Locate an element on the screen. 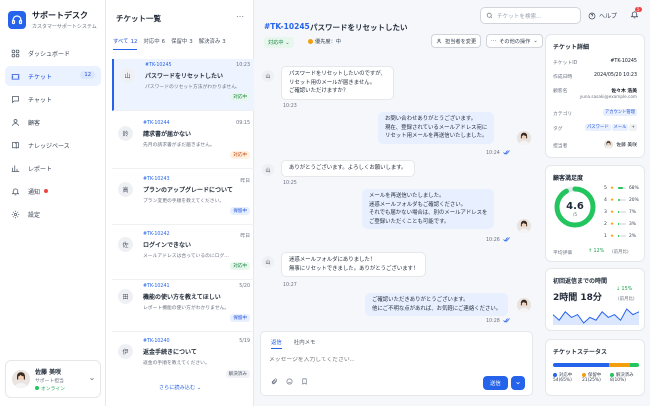  load-more-link: さらに読み込む ⌄ is located at coordinates (180, 387).